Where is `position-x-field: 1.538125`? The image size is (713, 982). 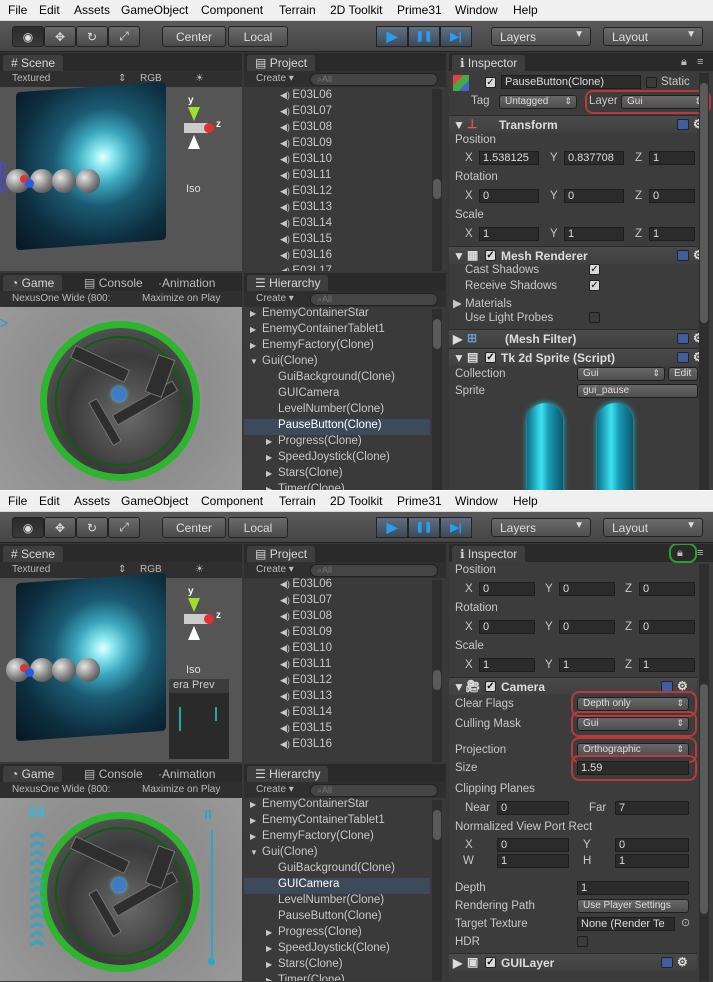 position-x-field: 1.538125 is located at coordinates (509, 158).